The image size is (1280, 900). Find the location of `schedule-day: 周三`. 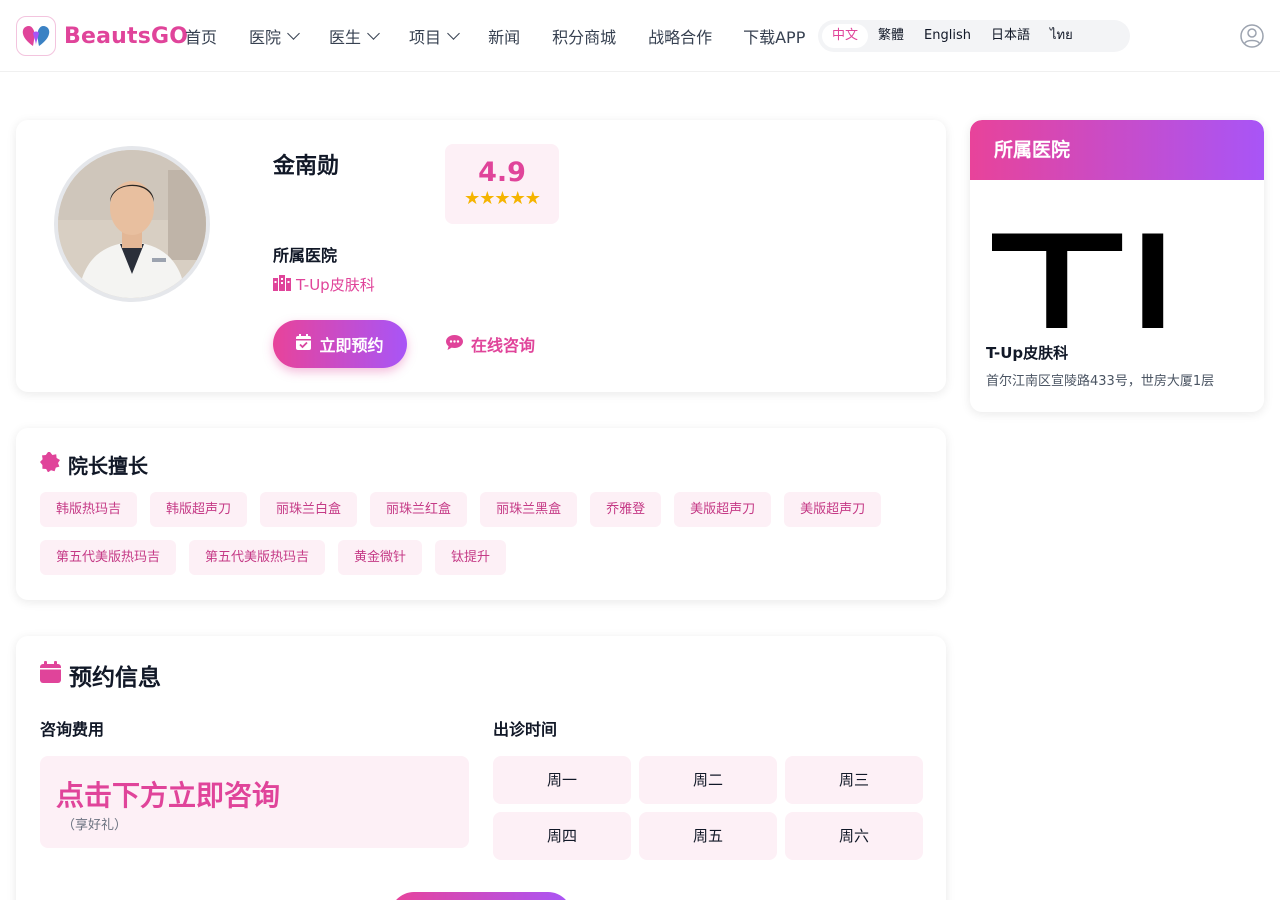

schedule-day: 周三 is located at coordinates (854, 780).